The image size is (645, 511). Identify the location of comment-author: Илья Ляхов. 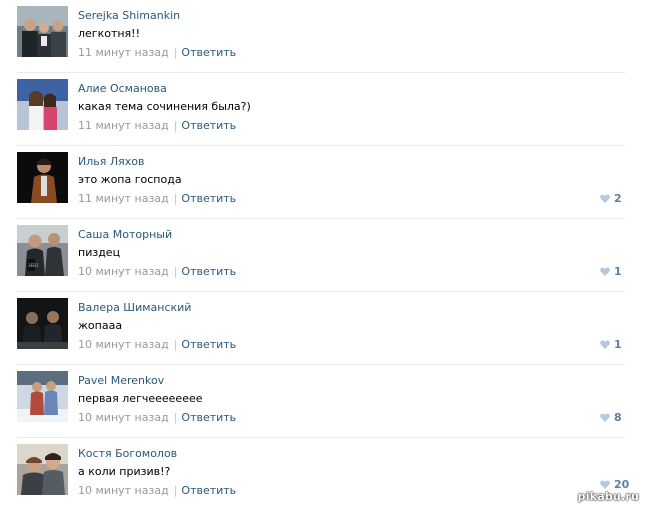
(111, 161).